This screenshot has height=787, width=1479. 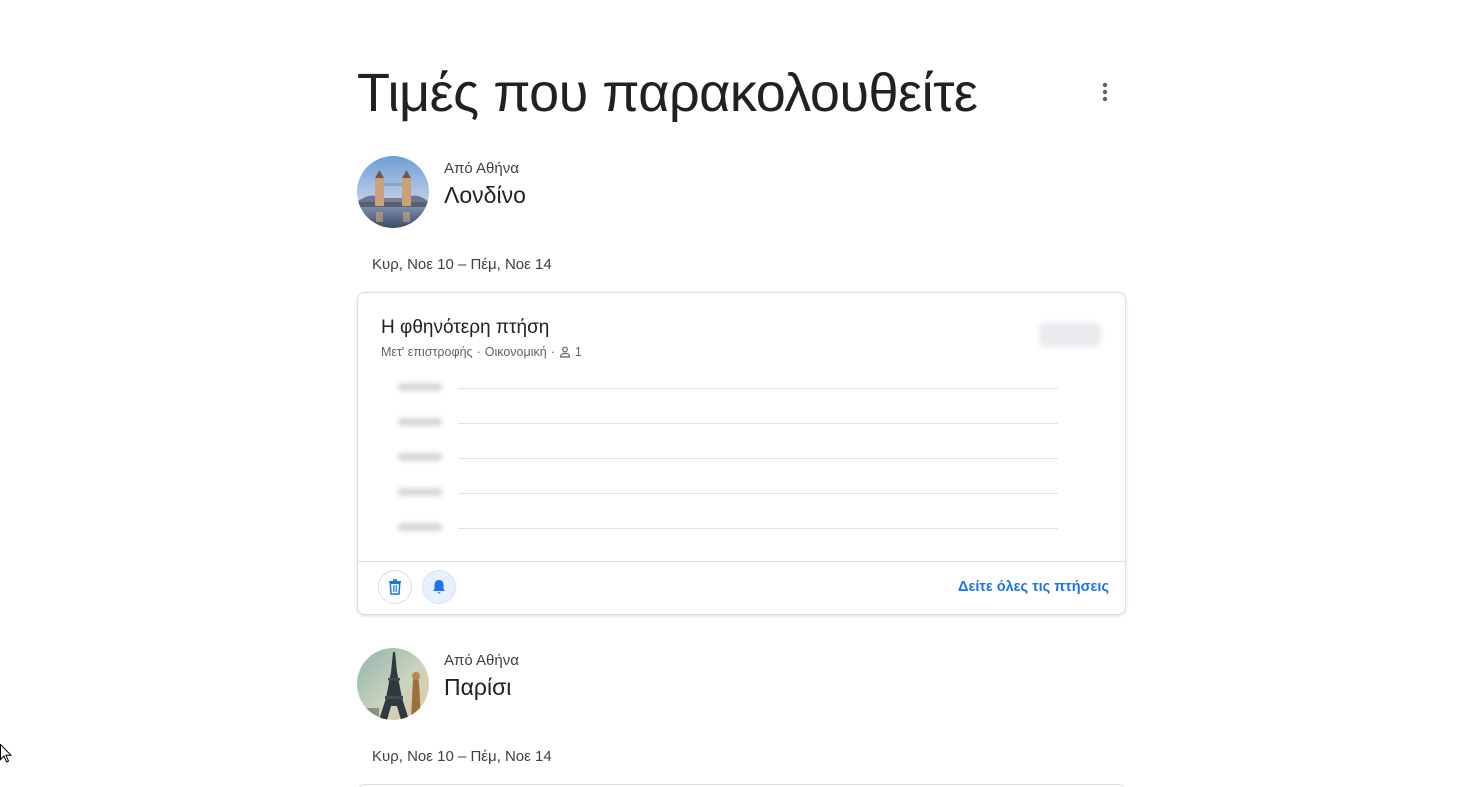 I want to click on trip-type: Μετ' επιστροφής, so click(x=427, y=352).